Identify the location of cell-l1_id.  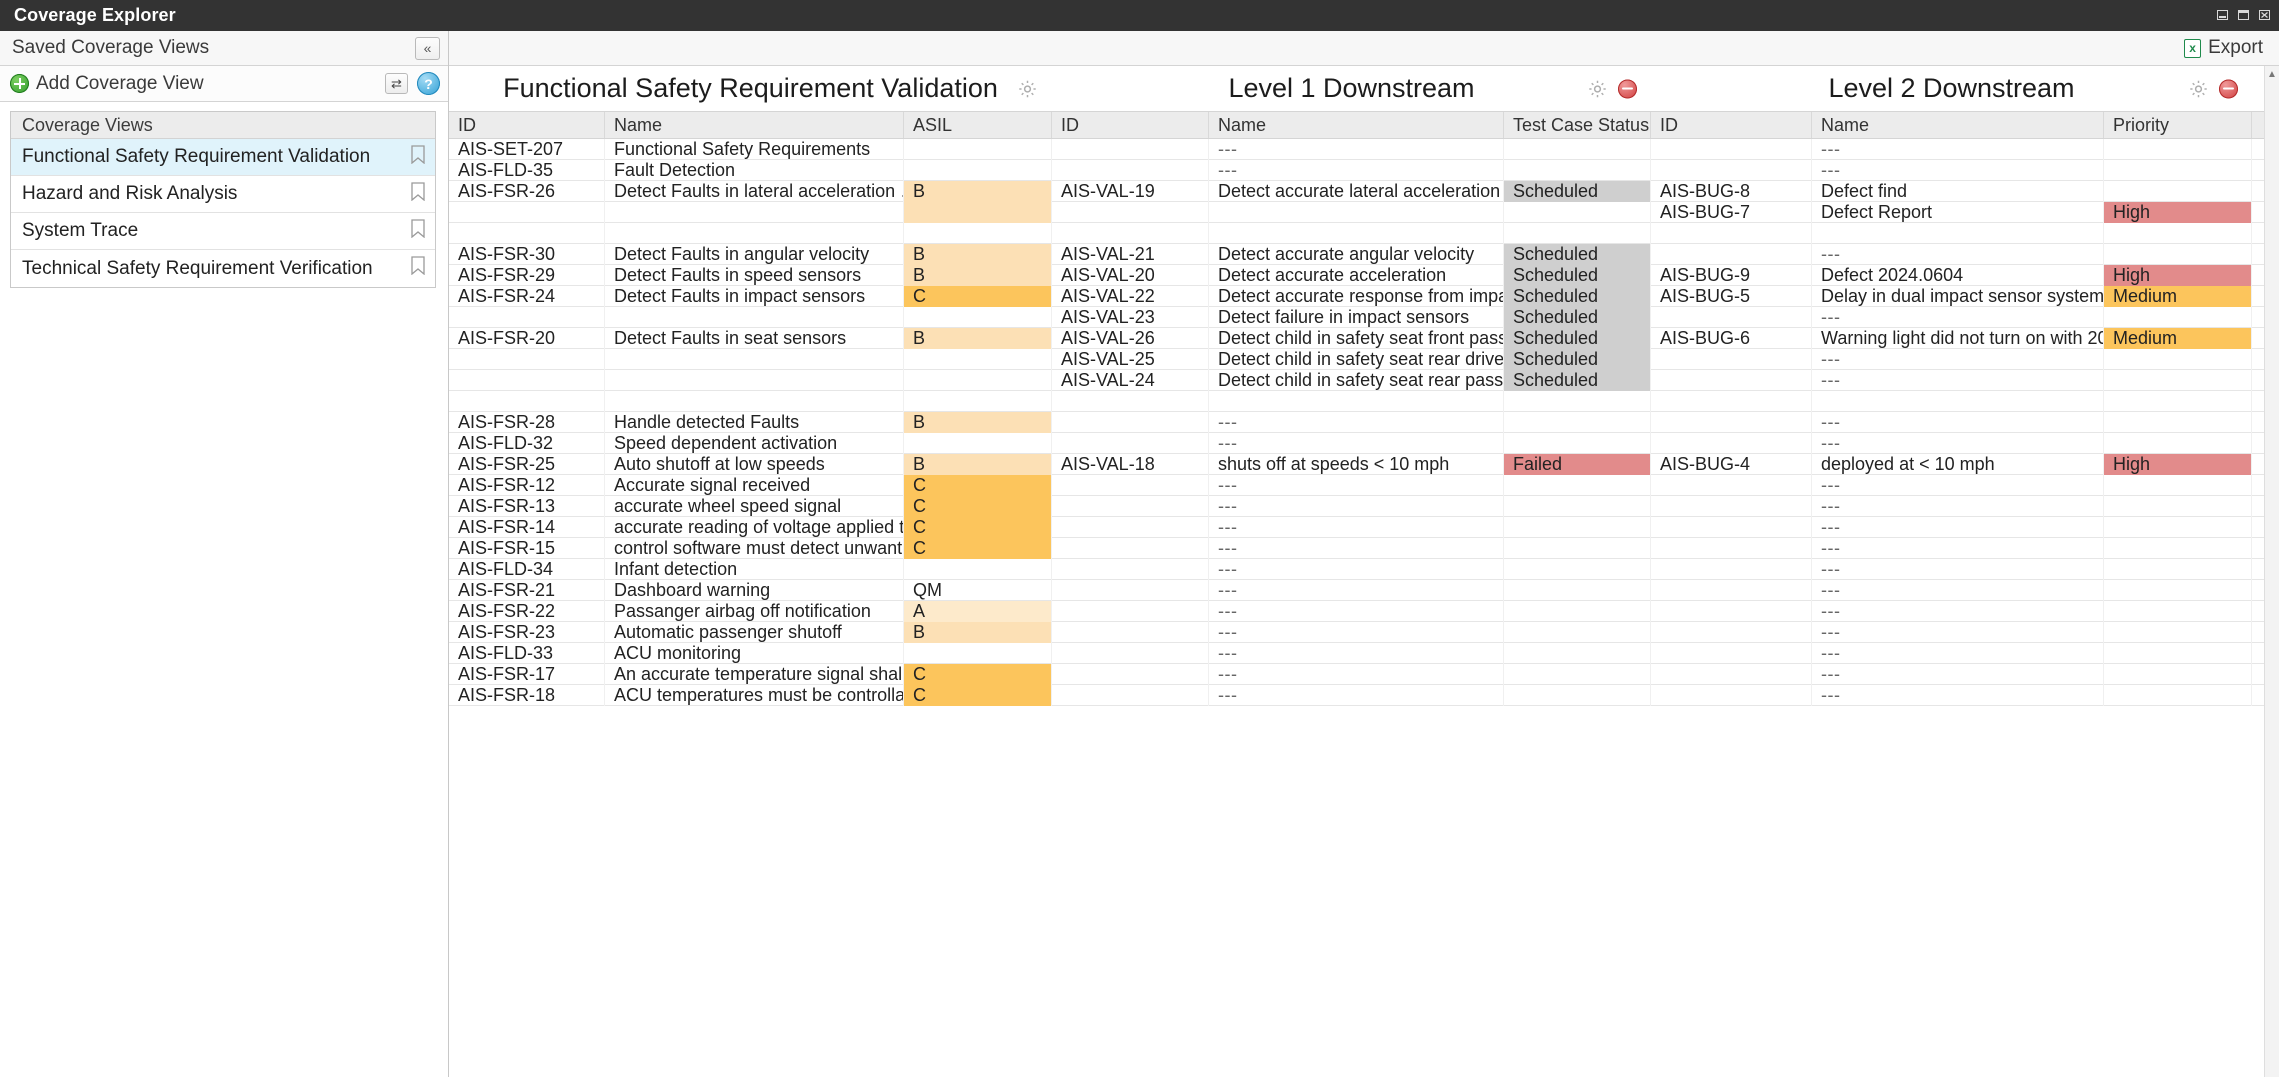
(1130, 548).